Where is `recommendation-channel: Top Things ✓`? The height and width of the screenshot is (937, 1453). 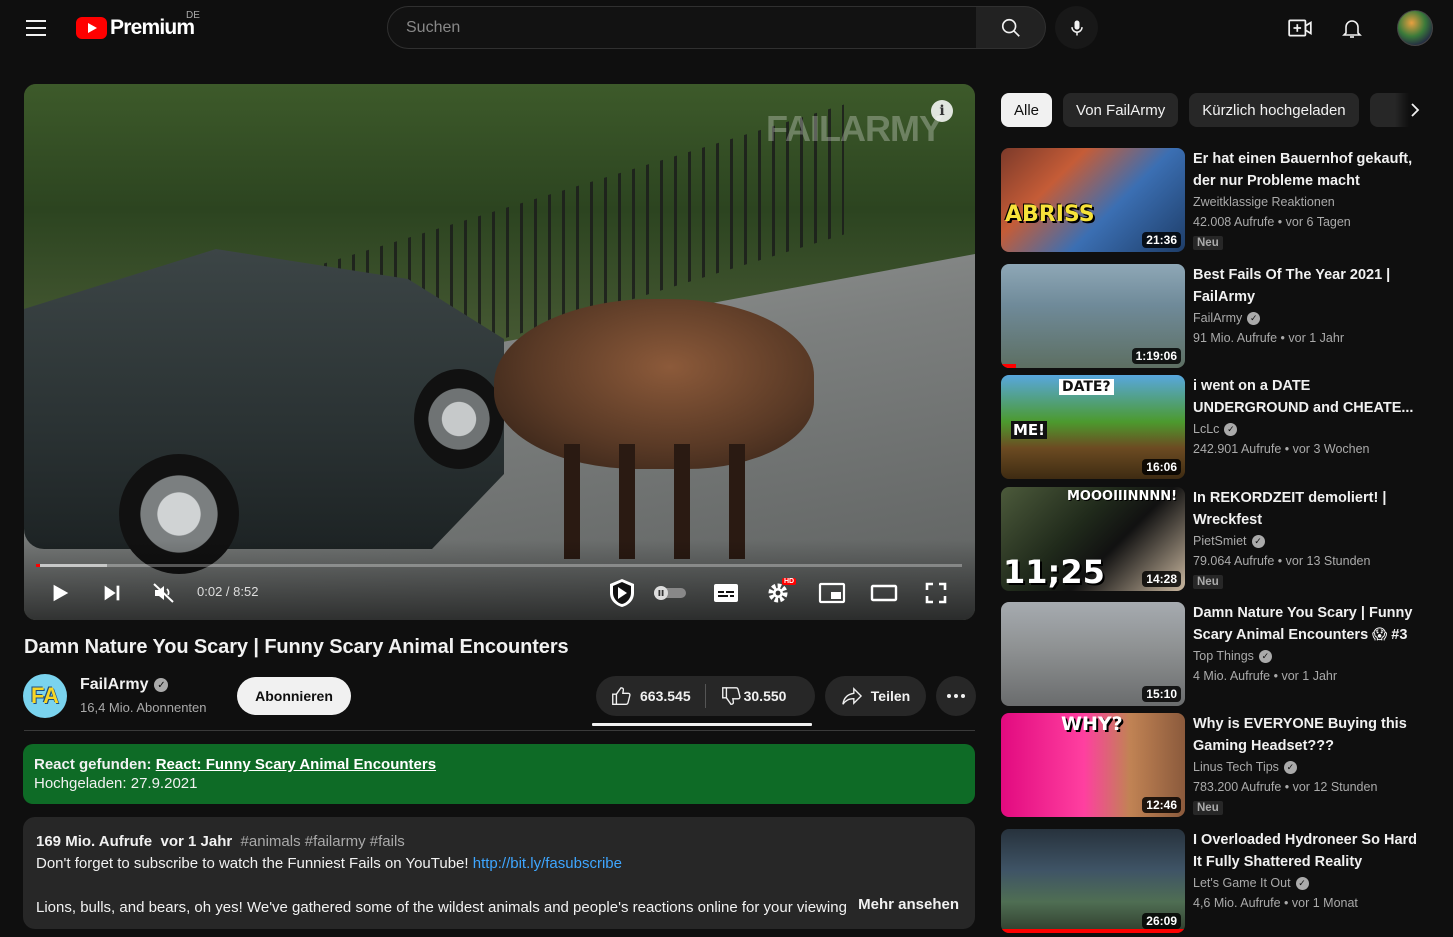
recommendation-channel: Top Things ✓ is located at coordinates (1232, 656).